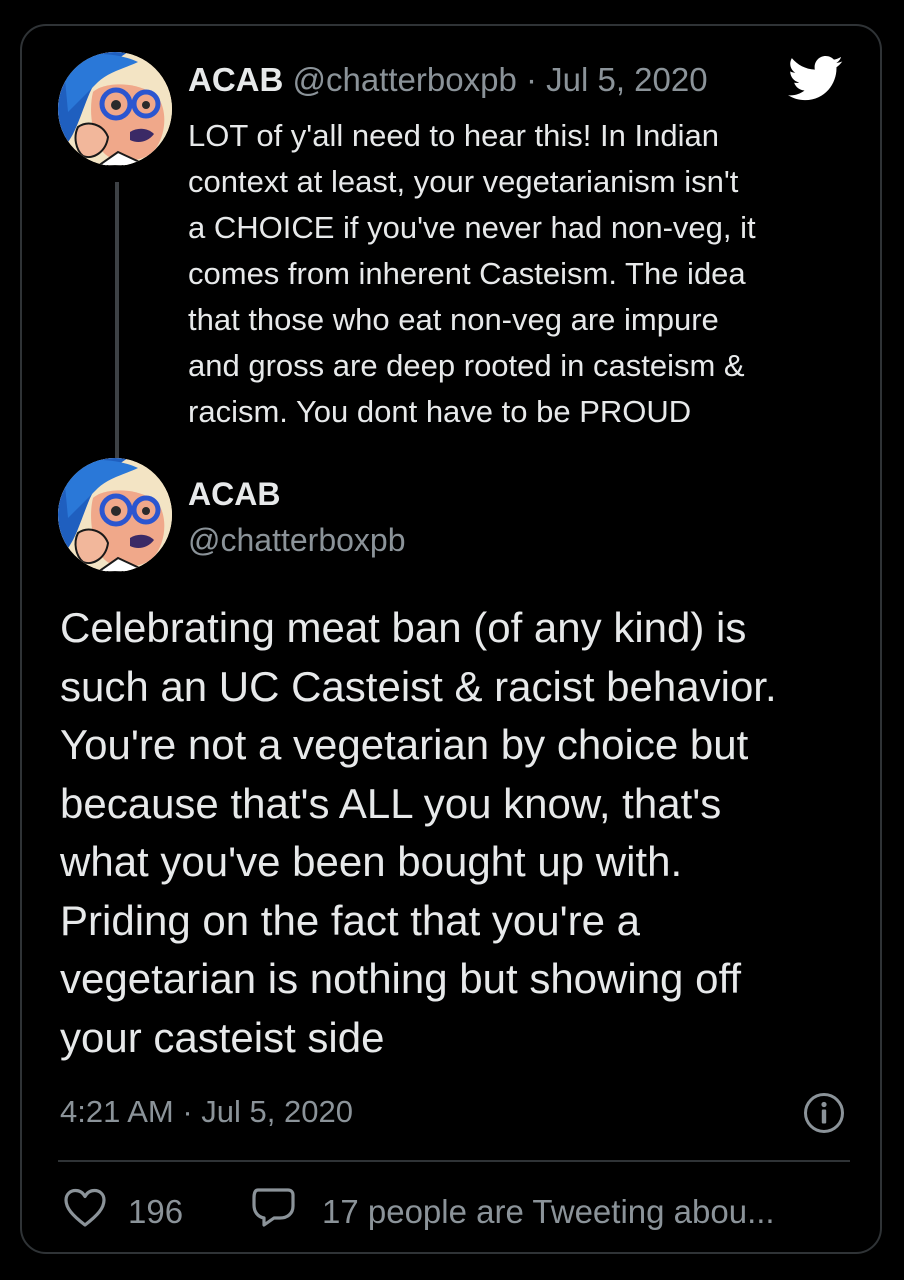 The width and height of the screenshot is (904, 1280). What do you see at coordinates (85, 1212) in the screenshot?
I see `heart-icon` at bounding box center [85, 1212].